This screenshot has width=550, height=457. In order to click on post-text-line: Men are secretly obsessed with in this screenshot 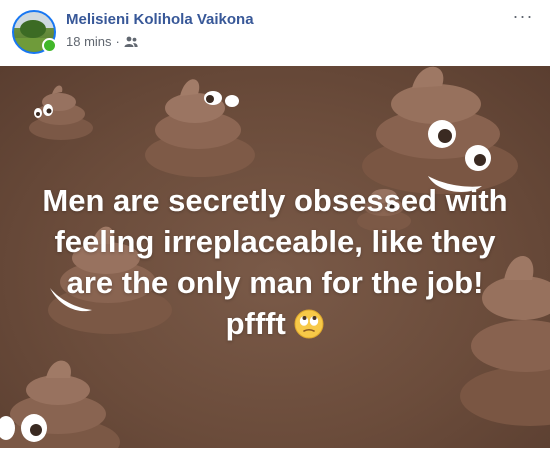, I will do `click(275, 200)`.